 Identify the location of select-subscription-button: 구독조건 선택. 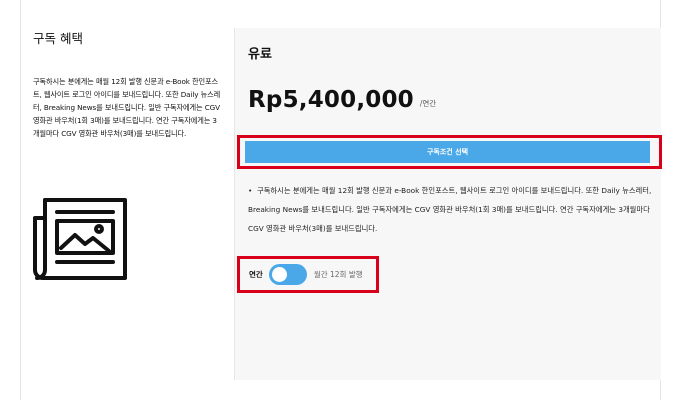
(447, 152).